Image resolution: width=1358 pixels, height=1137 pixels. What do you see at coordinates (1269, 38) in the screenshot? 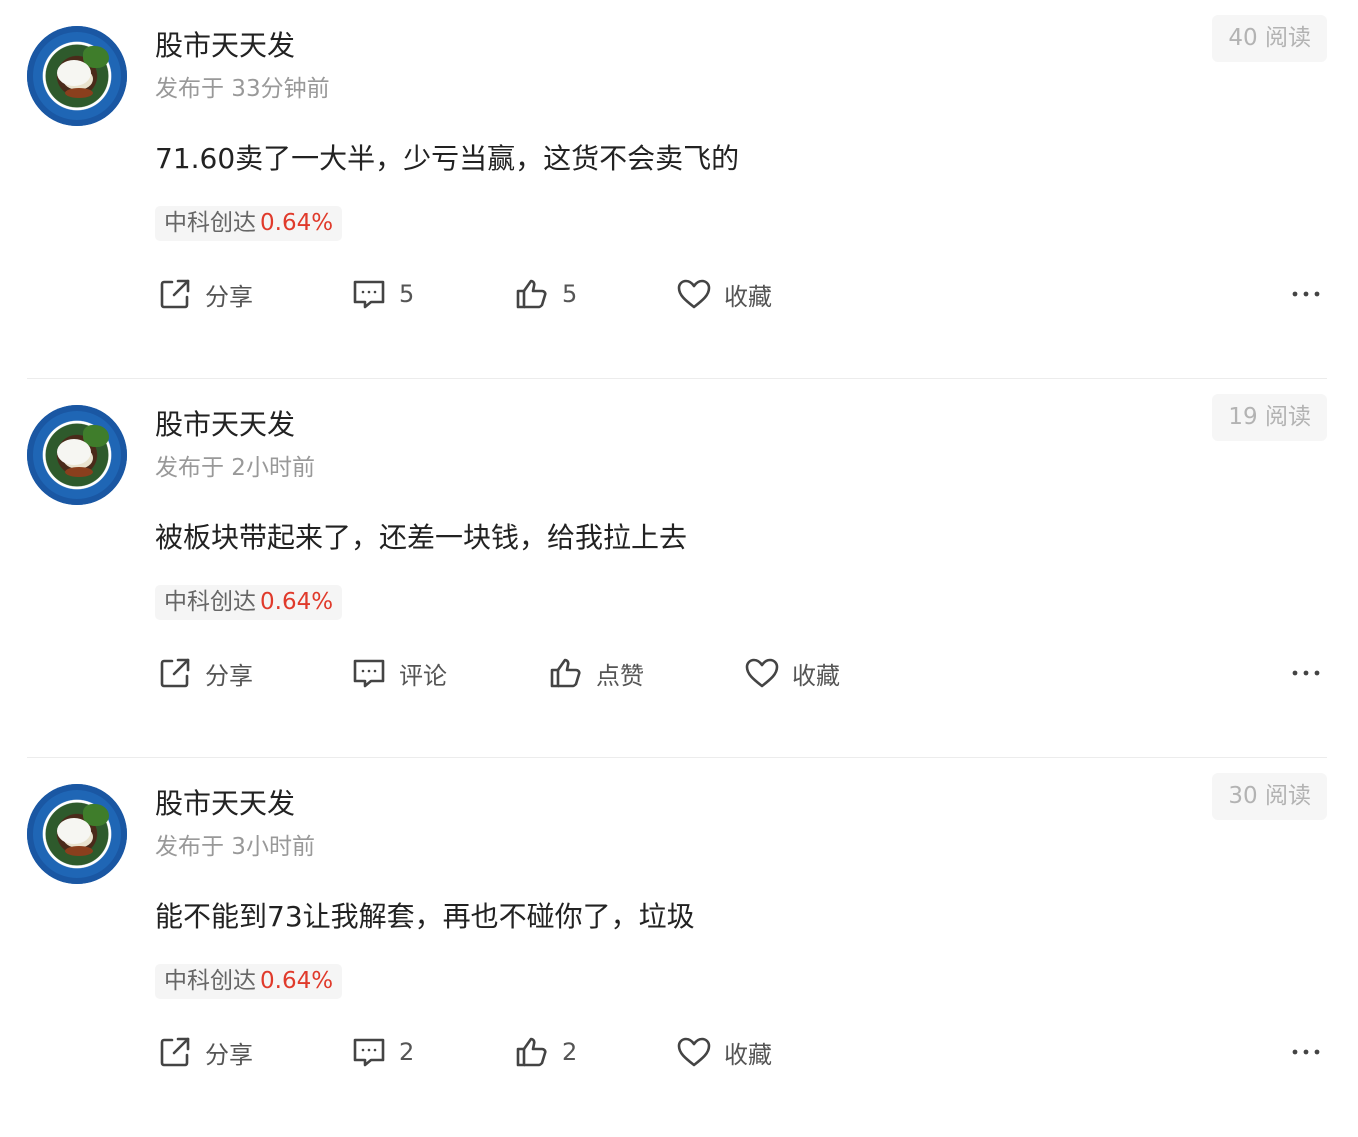
I see `read-count-badge: 40 阅读` at bounding box center [1269, 38].